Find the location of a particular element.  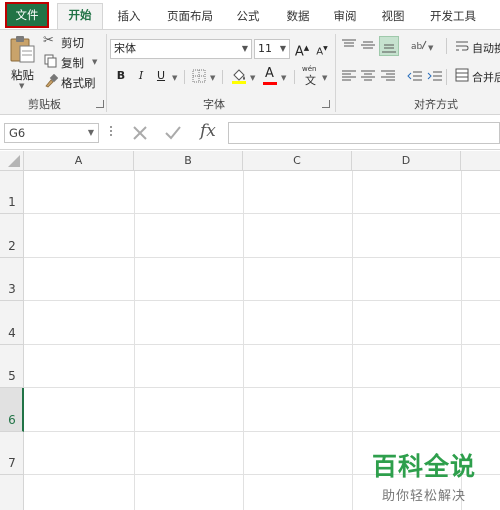

tab-formulas: 公式 is located at coordinates (248, 16).